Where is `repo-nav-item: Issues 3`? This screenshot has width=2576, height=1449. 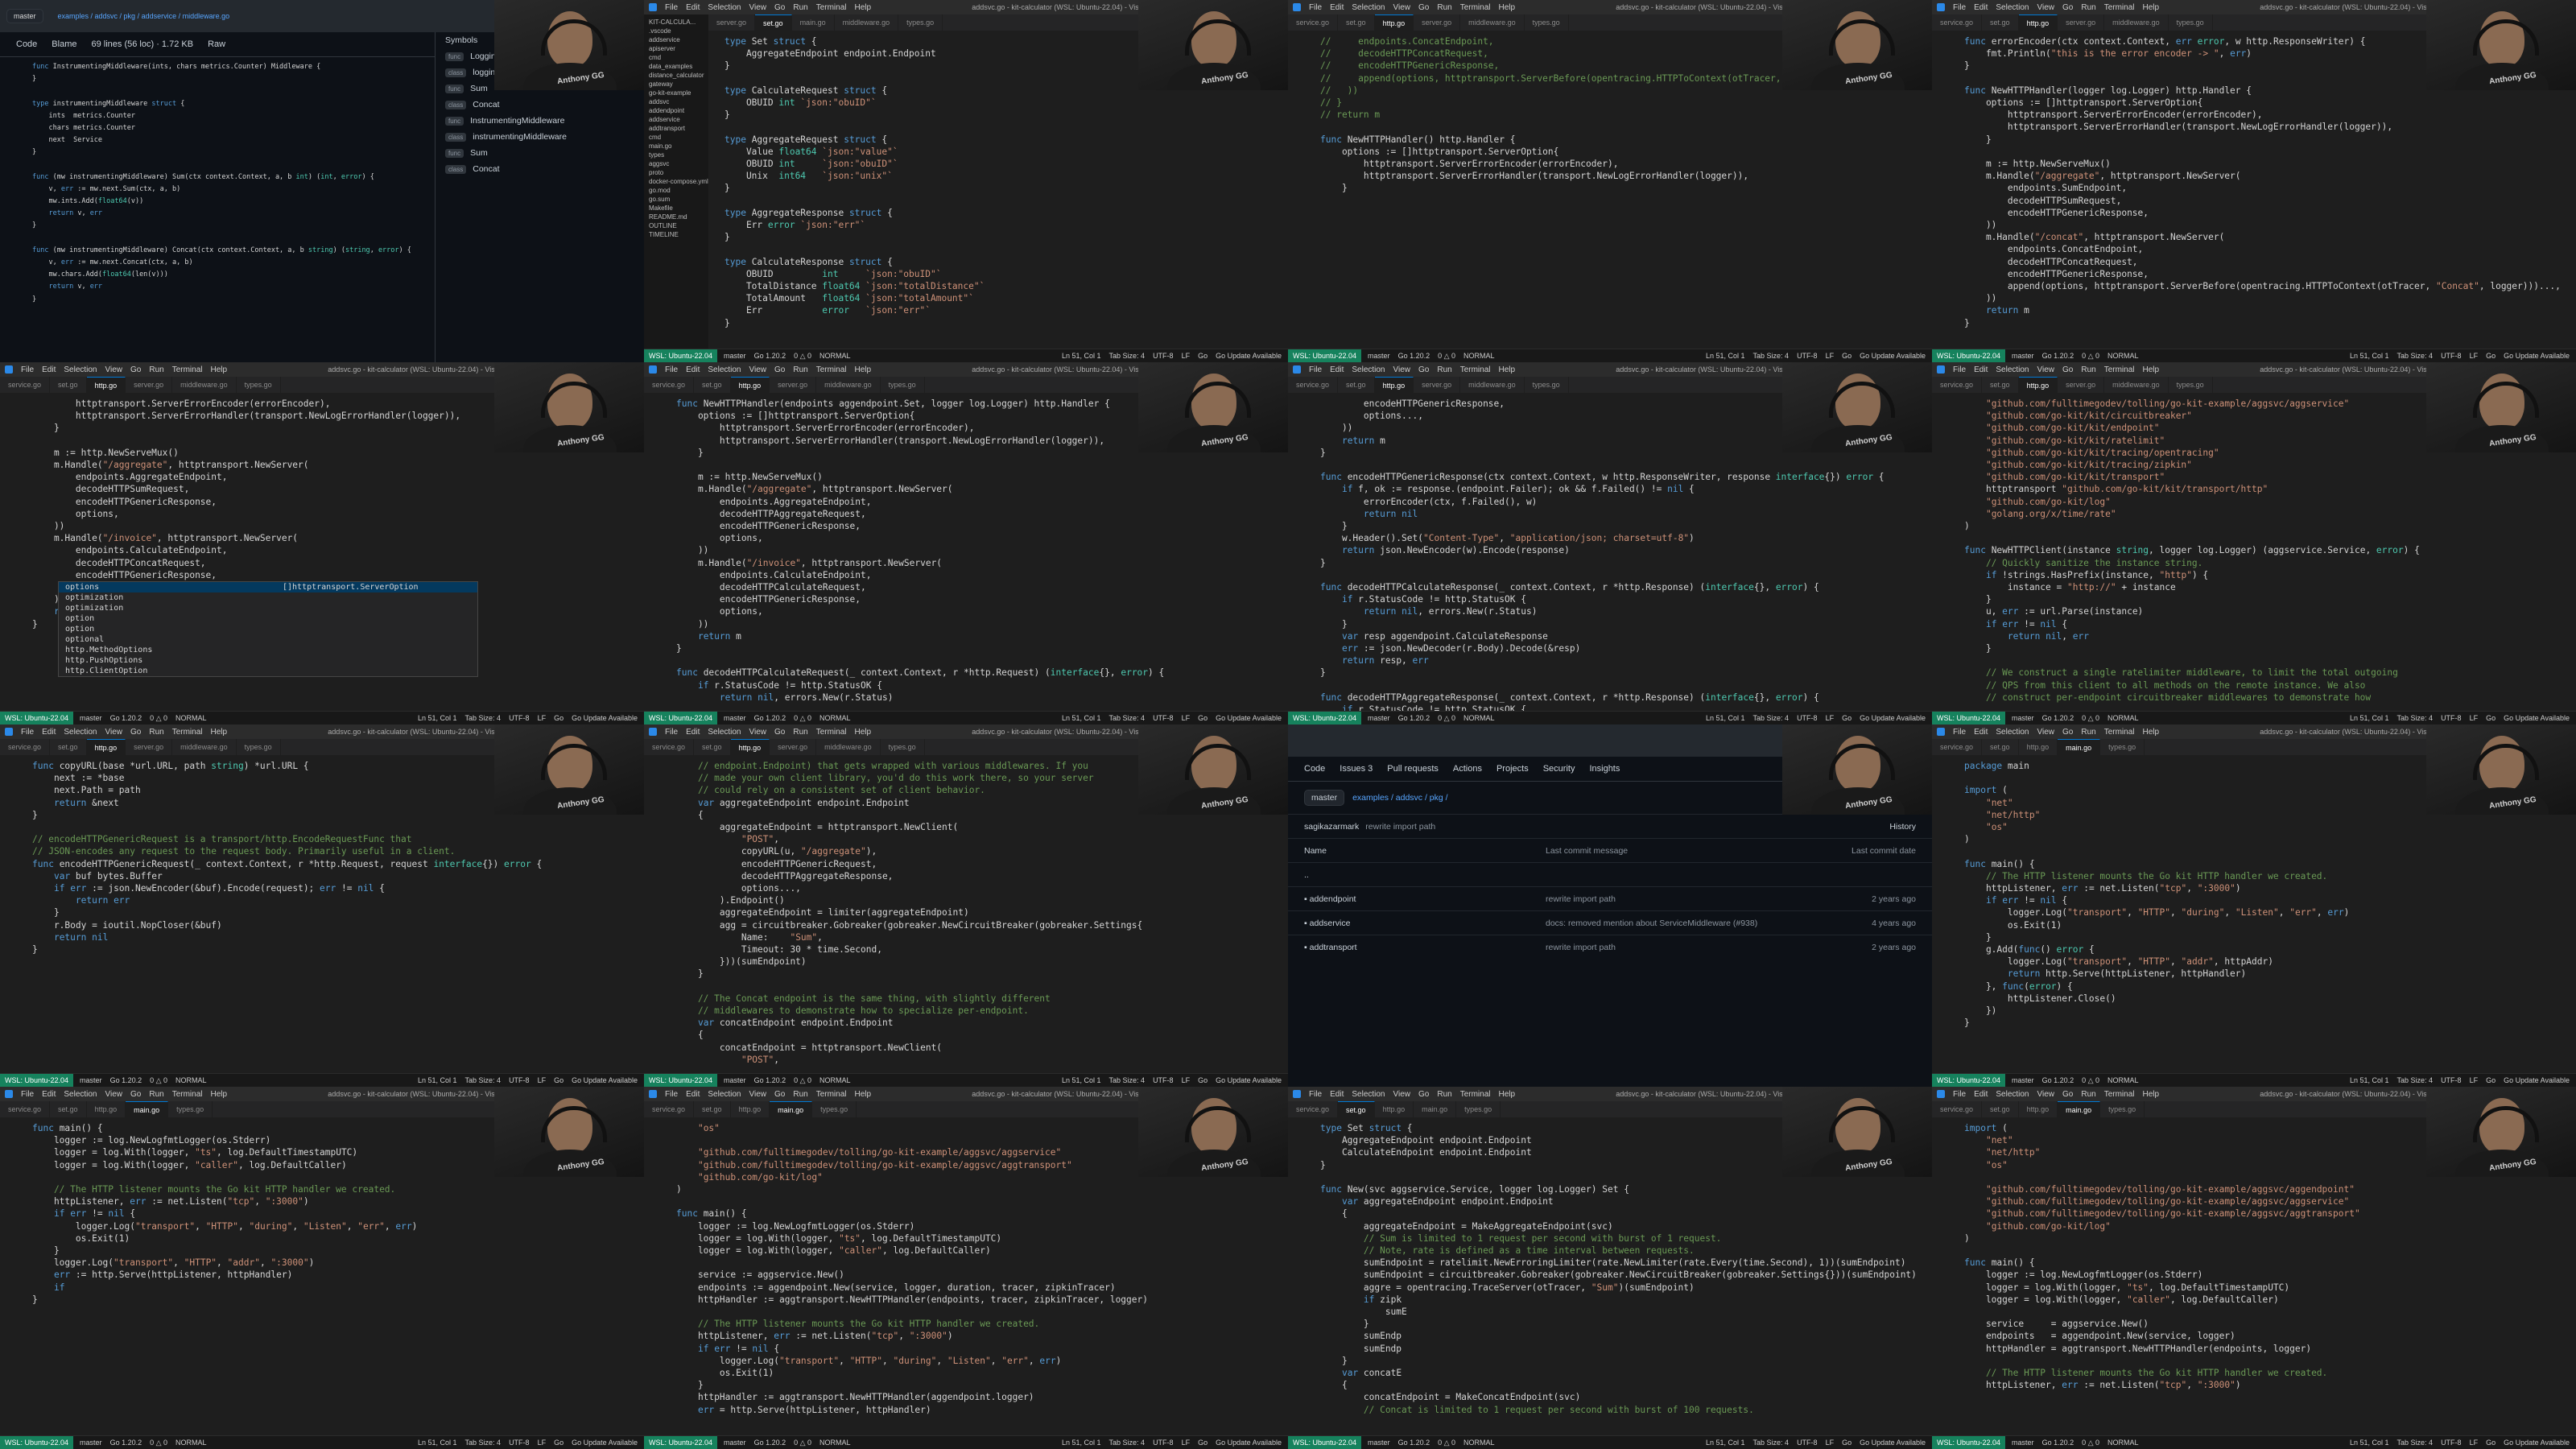
repo-nav-item: Issues 3 is located at coordinates (1356, 769).